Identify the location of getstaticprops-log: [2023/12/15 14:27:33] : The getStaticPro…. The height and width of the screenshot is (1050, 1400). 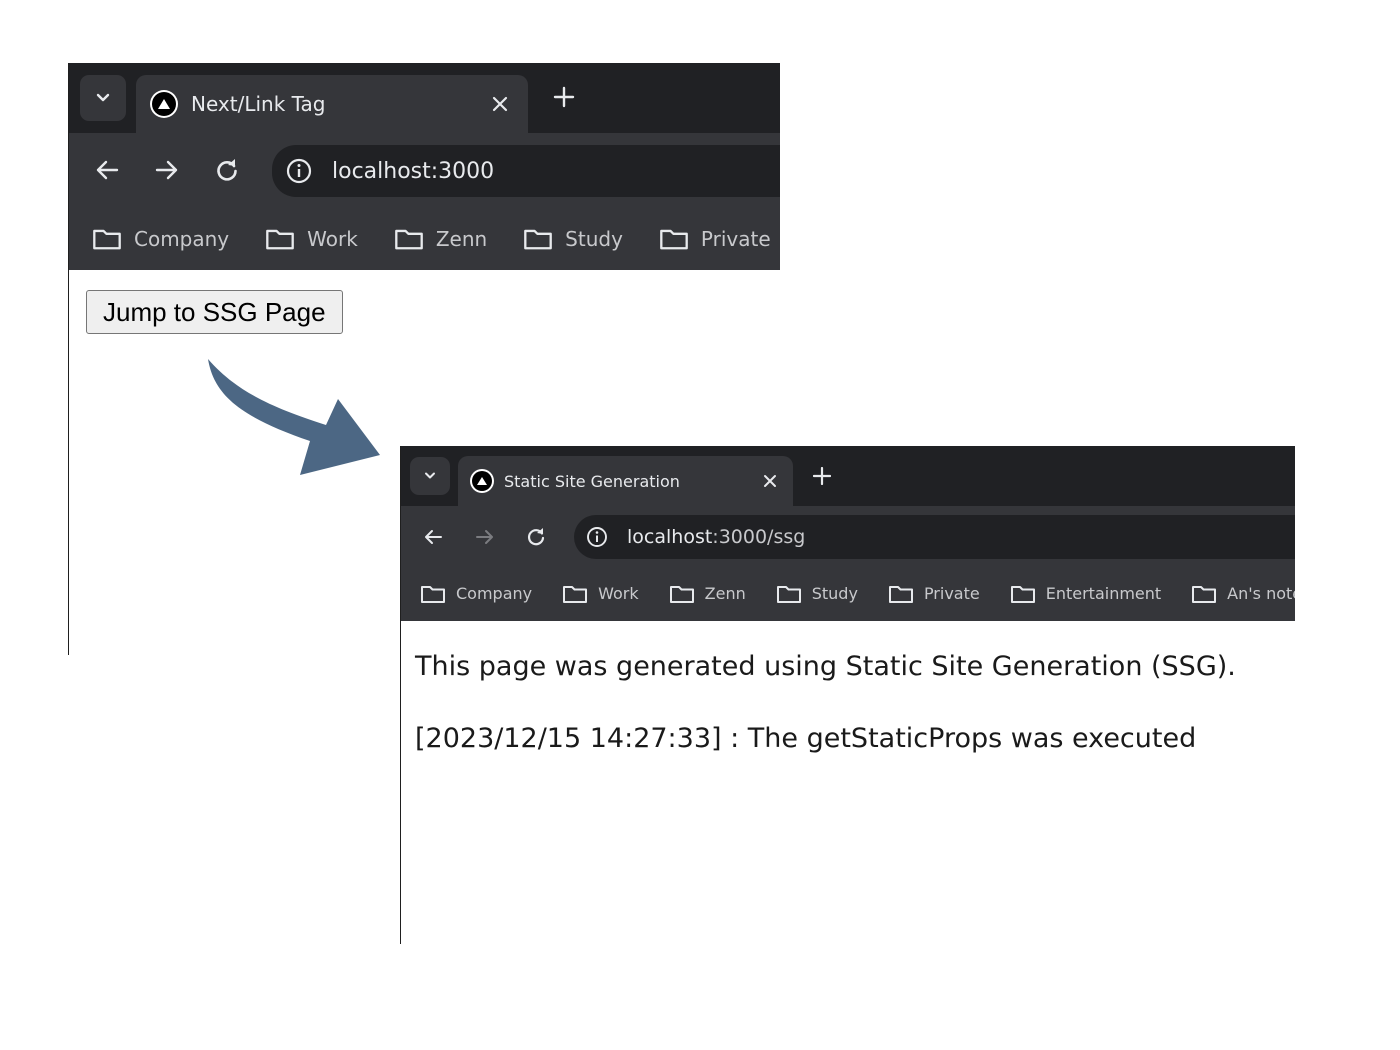
(806, 738).